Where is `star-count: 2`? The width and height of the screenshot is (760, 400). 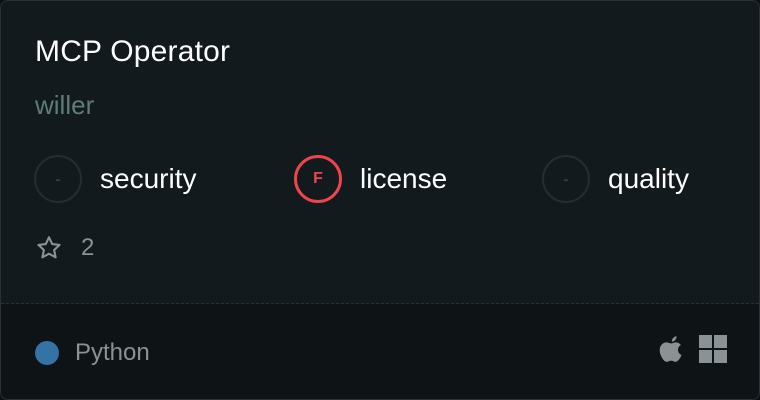 star-count: 2 is located at coordinates (64, 248).